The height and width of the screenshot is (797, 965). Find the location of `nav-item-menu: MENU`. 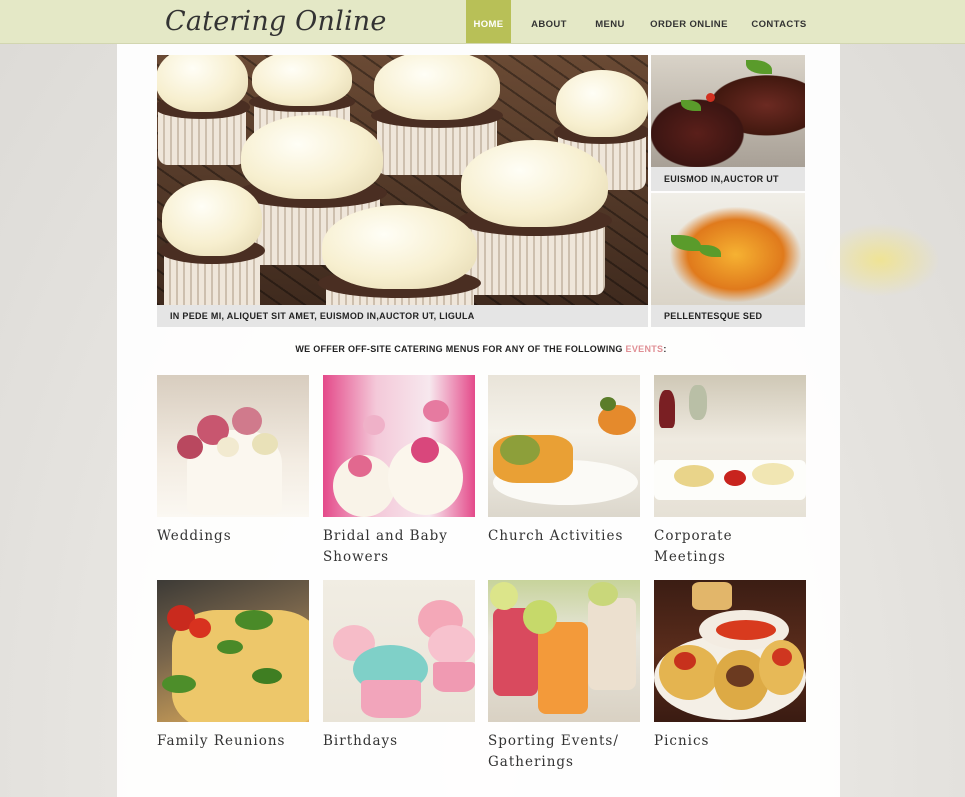

nav-item-menu: MENU is located at coordinates (610, 21).